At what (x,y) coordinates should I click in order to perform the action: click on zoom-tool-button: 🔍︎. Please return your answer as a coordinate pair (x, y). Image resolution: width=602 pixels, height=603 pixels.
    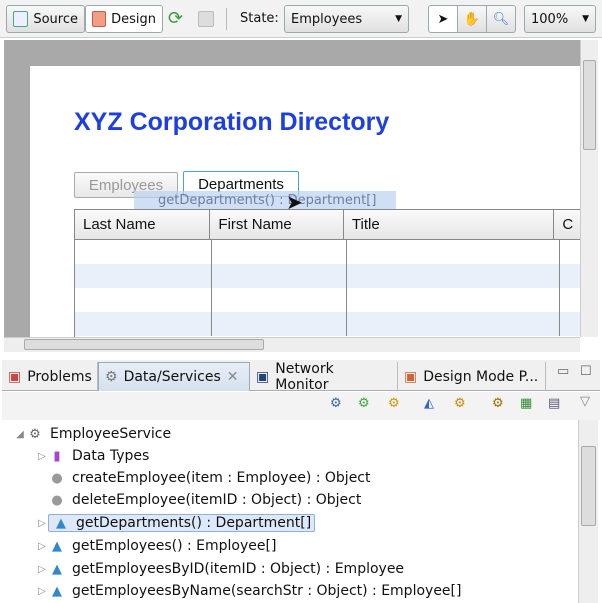
    Looking at the image, I should click on (501, 19).